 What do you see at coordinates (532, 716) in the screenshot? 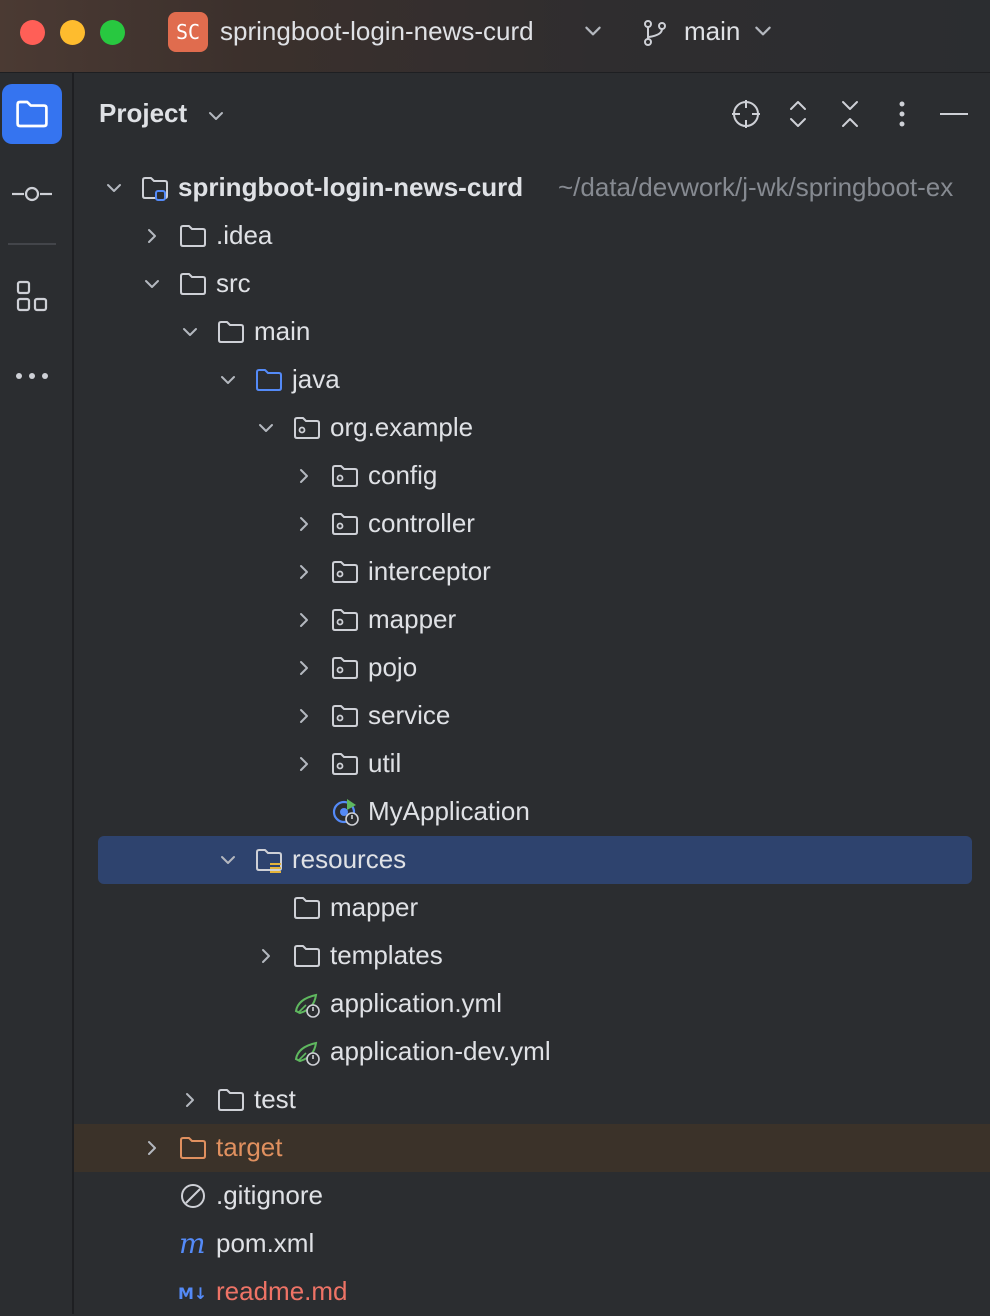
I see `tree-row-service: service` at bounding box center [532, 716].